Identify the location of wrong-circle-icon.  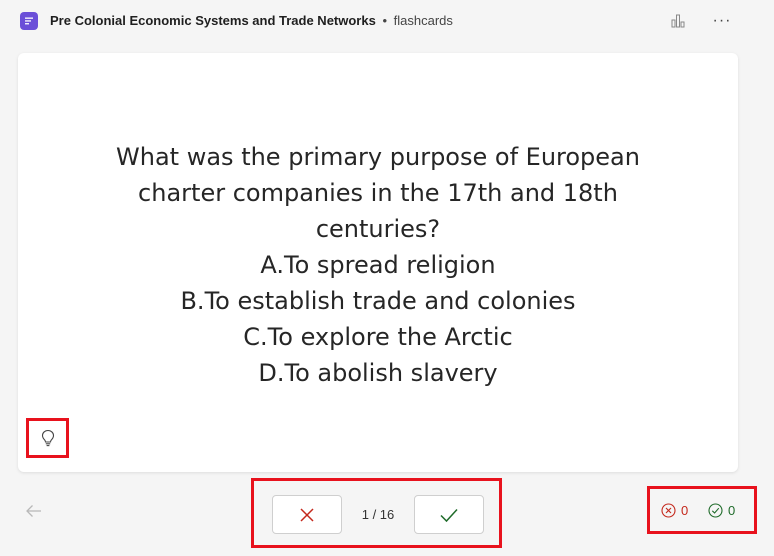
(668, 510).